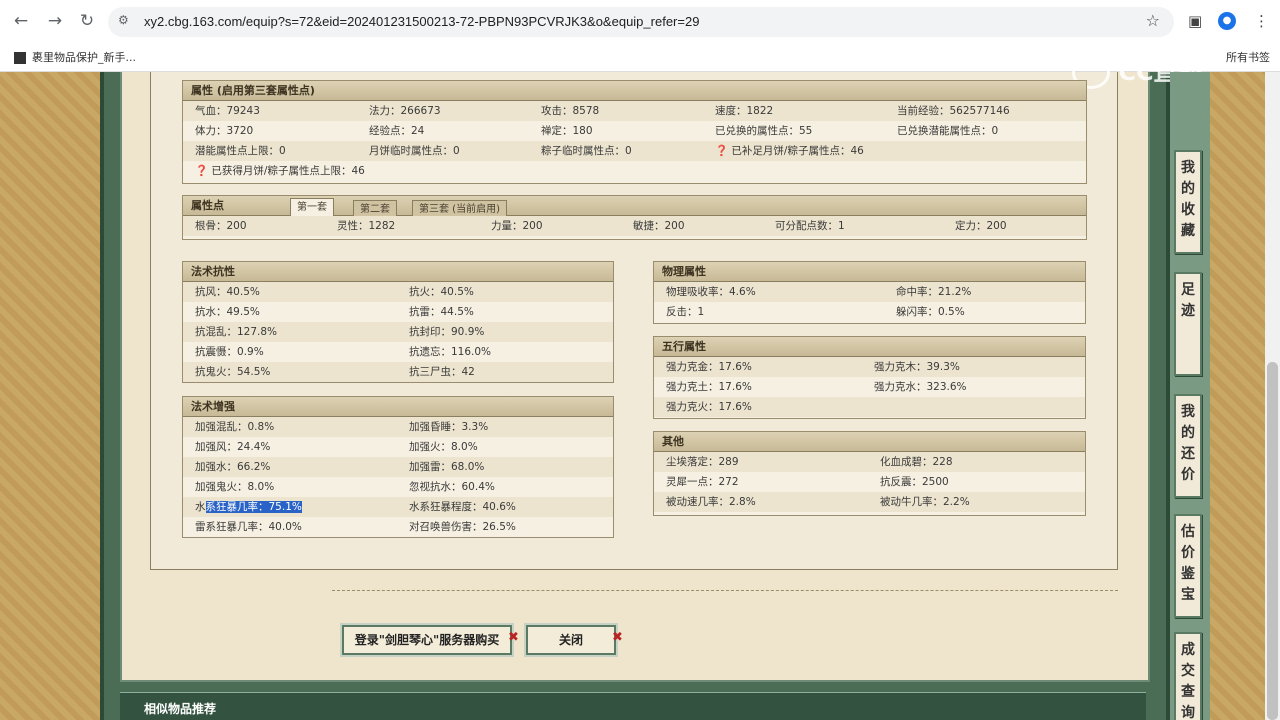  I want to click on side-tab-appraisal: 估价鉴宝, so click(1188, 566).